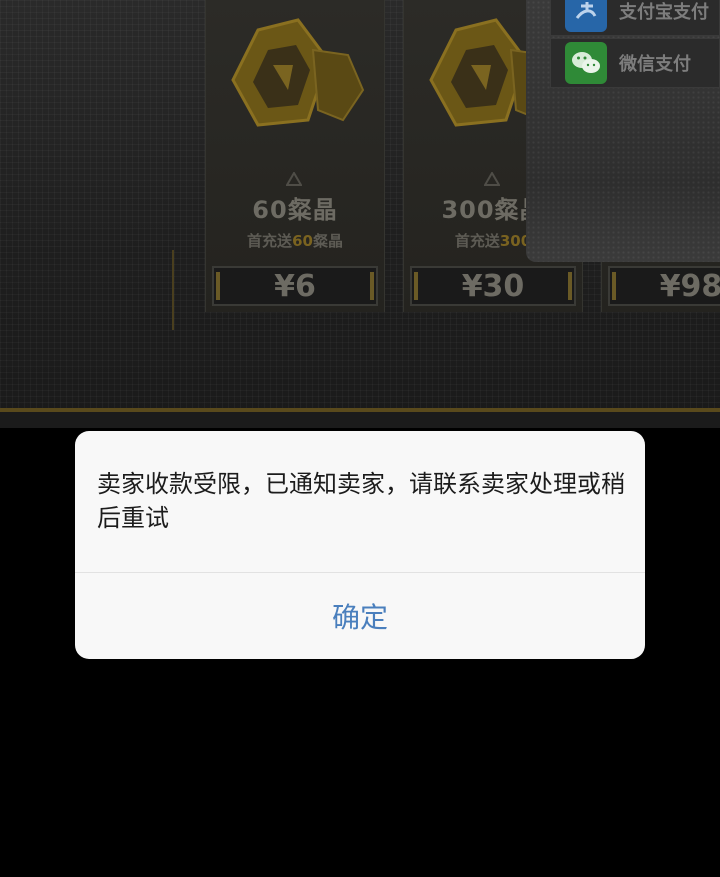 The width and height of the screenshot is (720, 877). What do you see at coordinates (361, 501) in the screenshot?
I see `dialog-message: 卖家收款受限，已通知卖家，请联系卖家处理或稍后重试` at bounding box center [361, 501].